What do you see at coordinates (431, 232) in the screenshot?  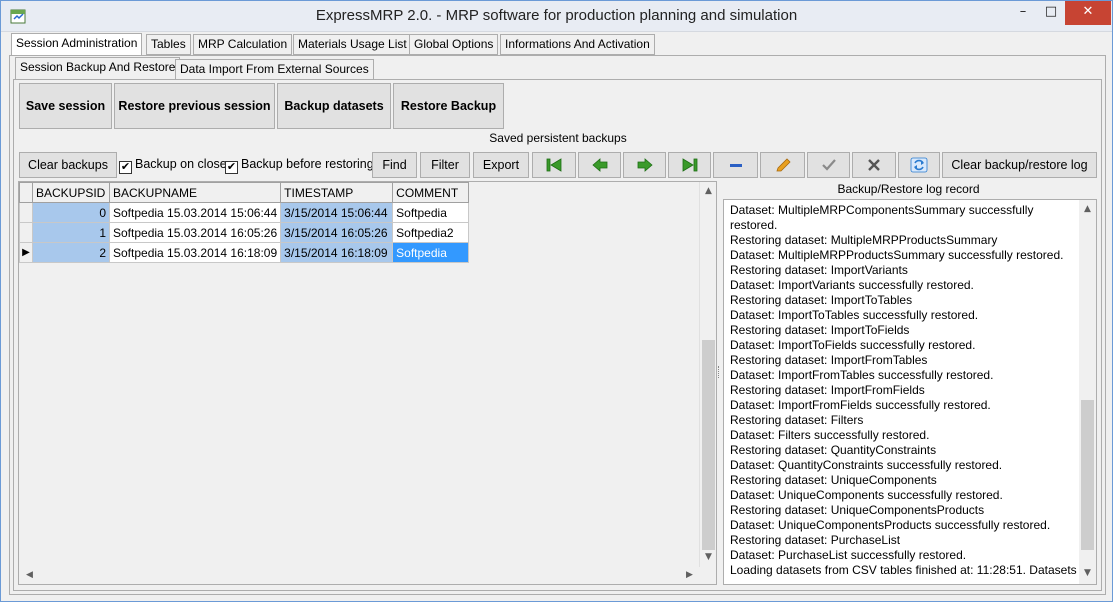 I see `cell-comment: Softpedia2` at bounding box center [431, 232].